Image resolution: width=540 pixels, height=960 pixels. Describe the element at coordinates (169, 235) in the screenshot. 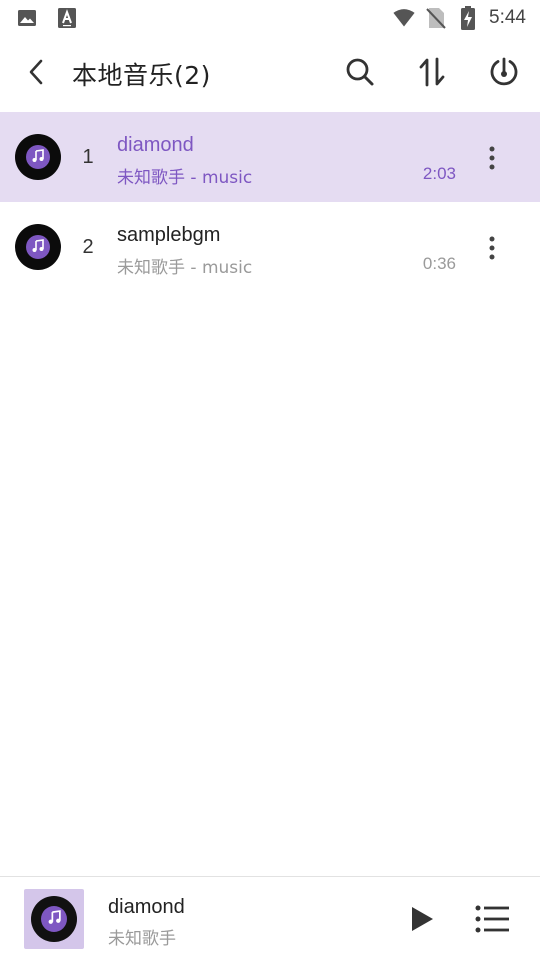

I see `song-title: samplebgm` at that location.